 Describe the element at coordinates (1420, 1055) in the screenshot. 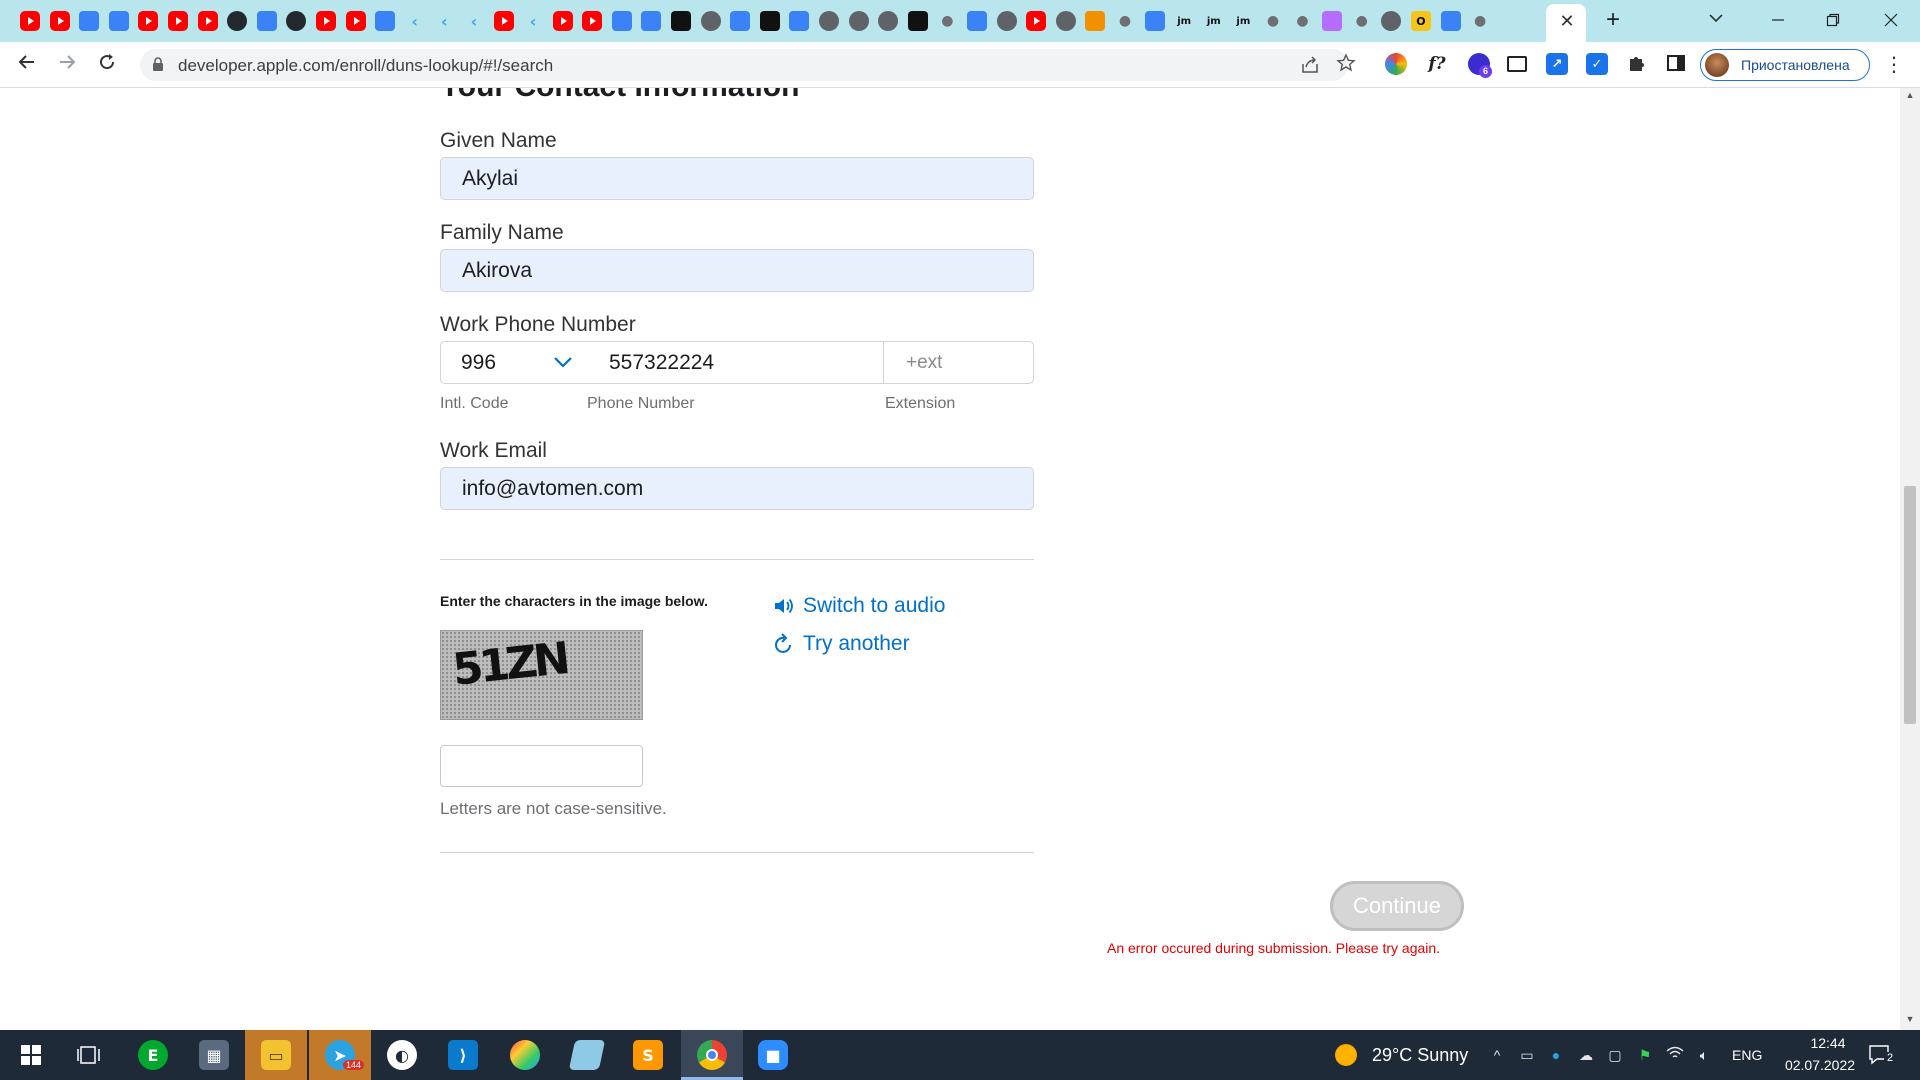

I see `weather-text: 29°C Sunny` at that location.